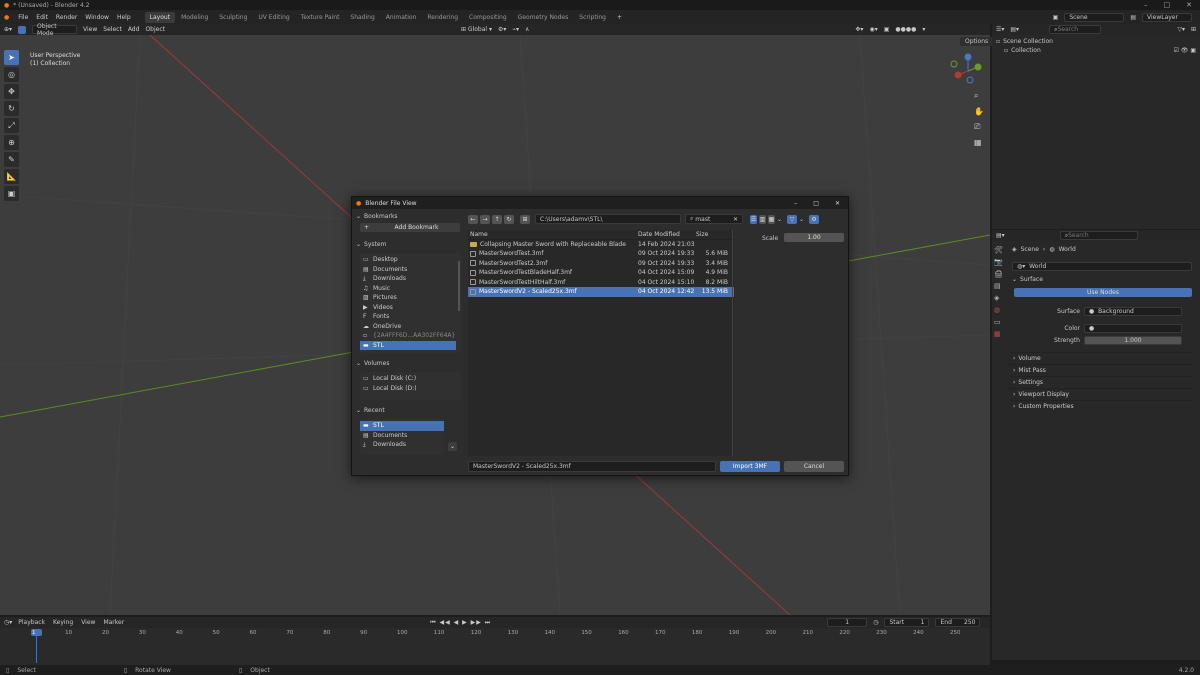 The height and width of the screenshot is (675, 1200). What do you see at coordinates (1027, 279) in the screenshot?
I see `surface-panel-header: ⌄ Surface` at bounding box center [1027, 279].